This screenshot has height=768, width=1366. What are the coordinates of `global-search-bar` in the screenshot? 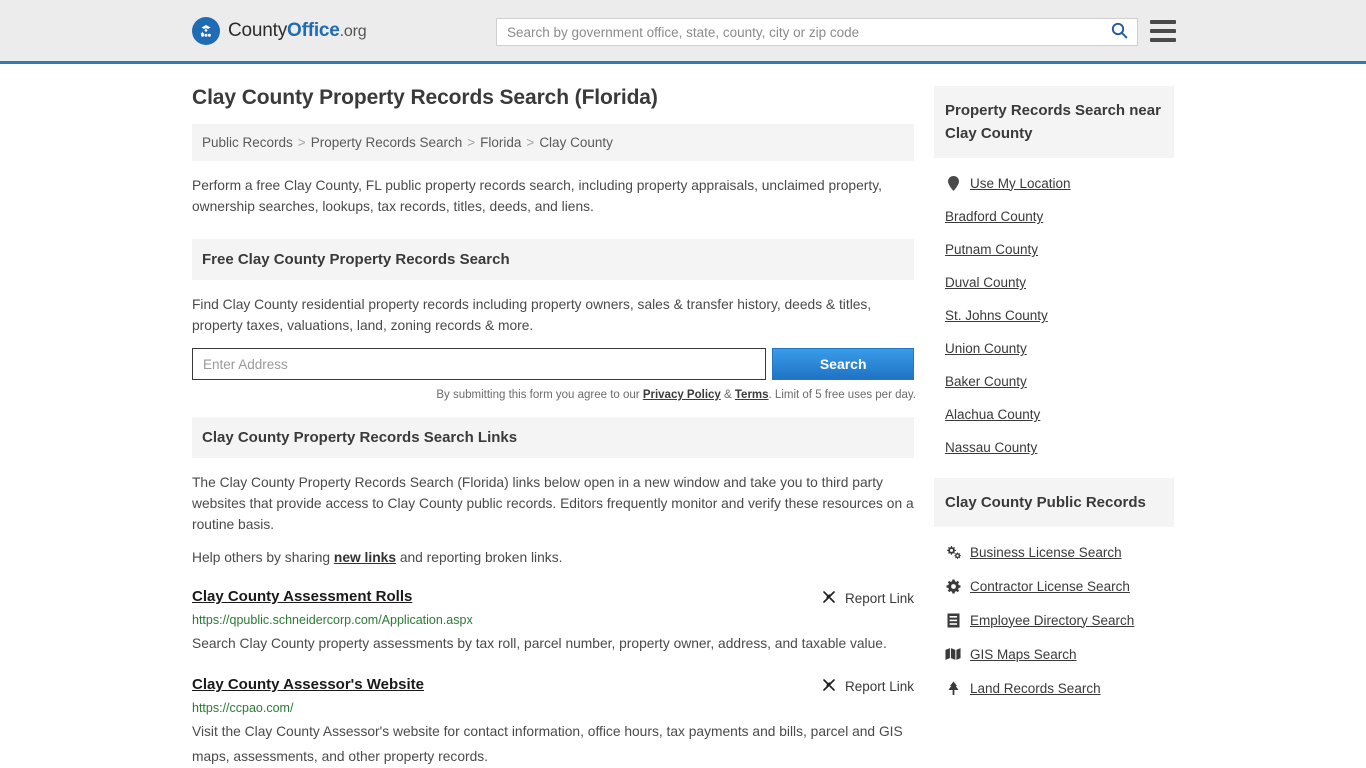 It's located at (817, 32).